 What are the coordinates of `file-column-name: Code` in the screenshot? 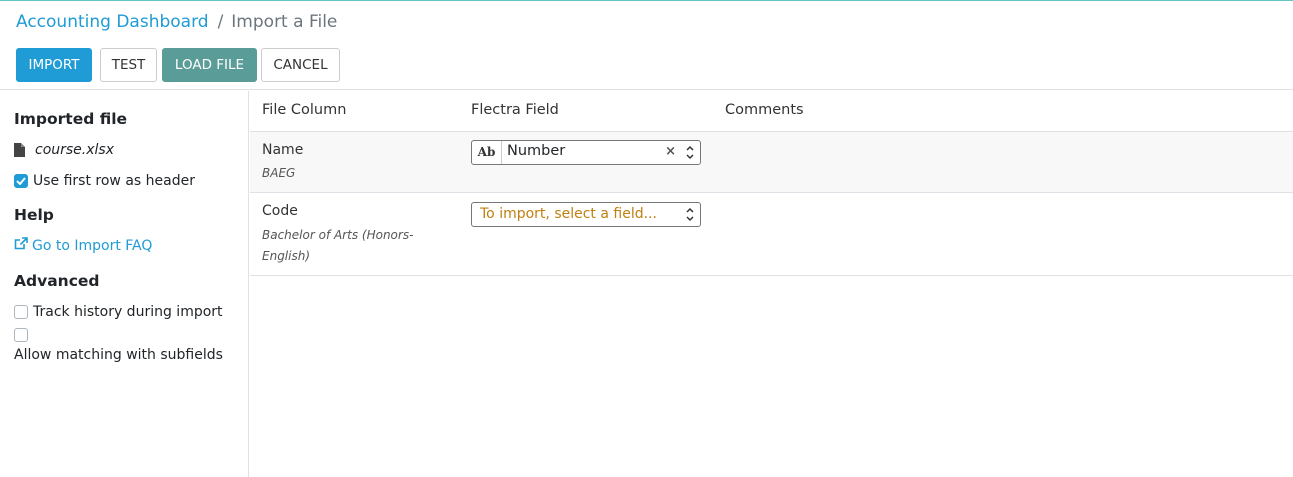 It's located at (280, 211).